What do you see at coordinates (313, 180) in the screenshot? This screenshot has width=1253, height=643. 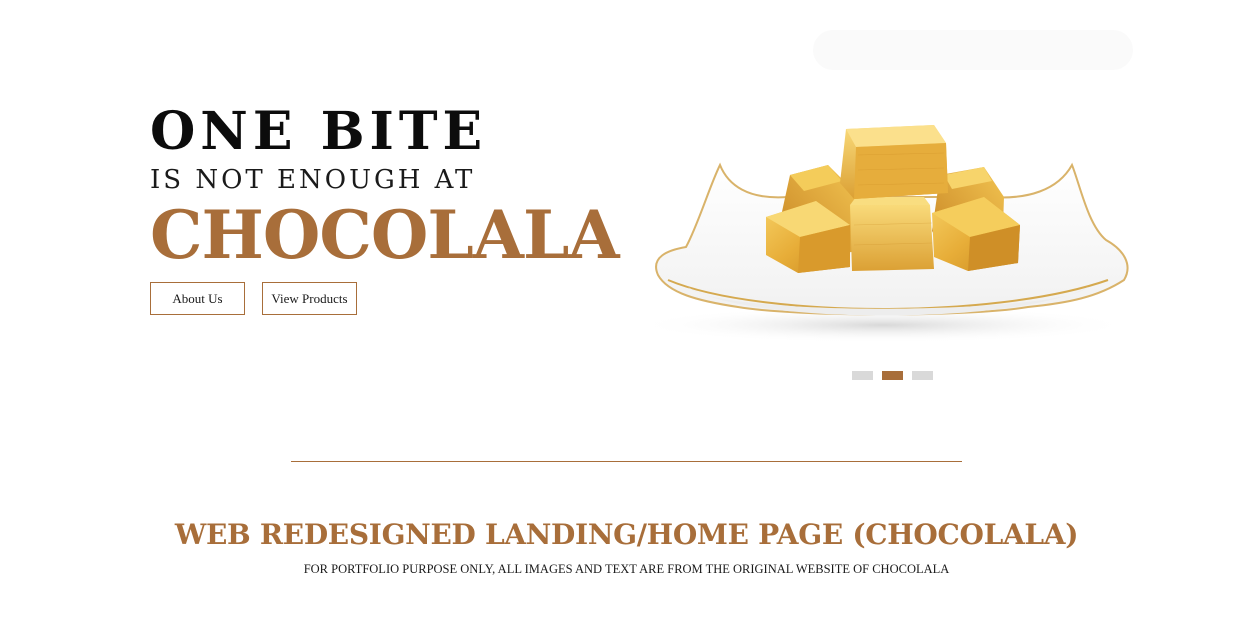 I see `headline-not-enough: IS NOT ENOUGH AT` at bounding box center [313, 180].